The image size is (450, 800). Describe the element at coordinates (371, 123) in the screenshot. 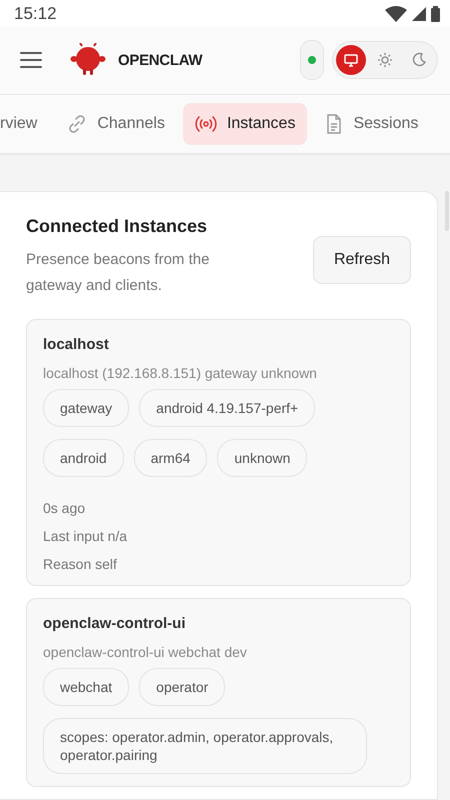

I see `nav-tab: Sessions` at that location.